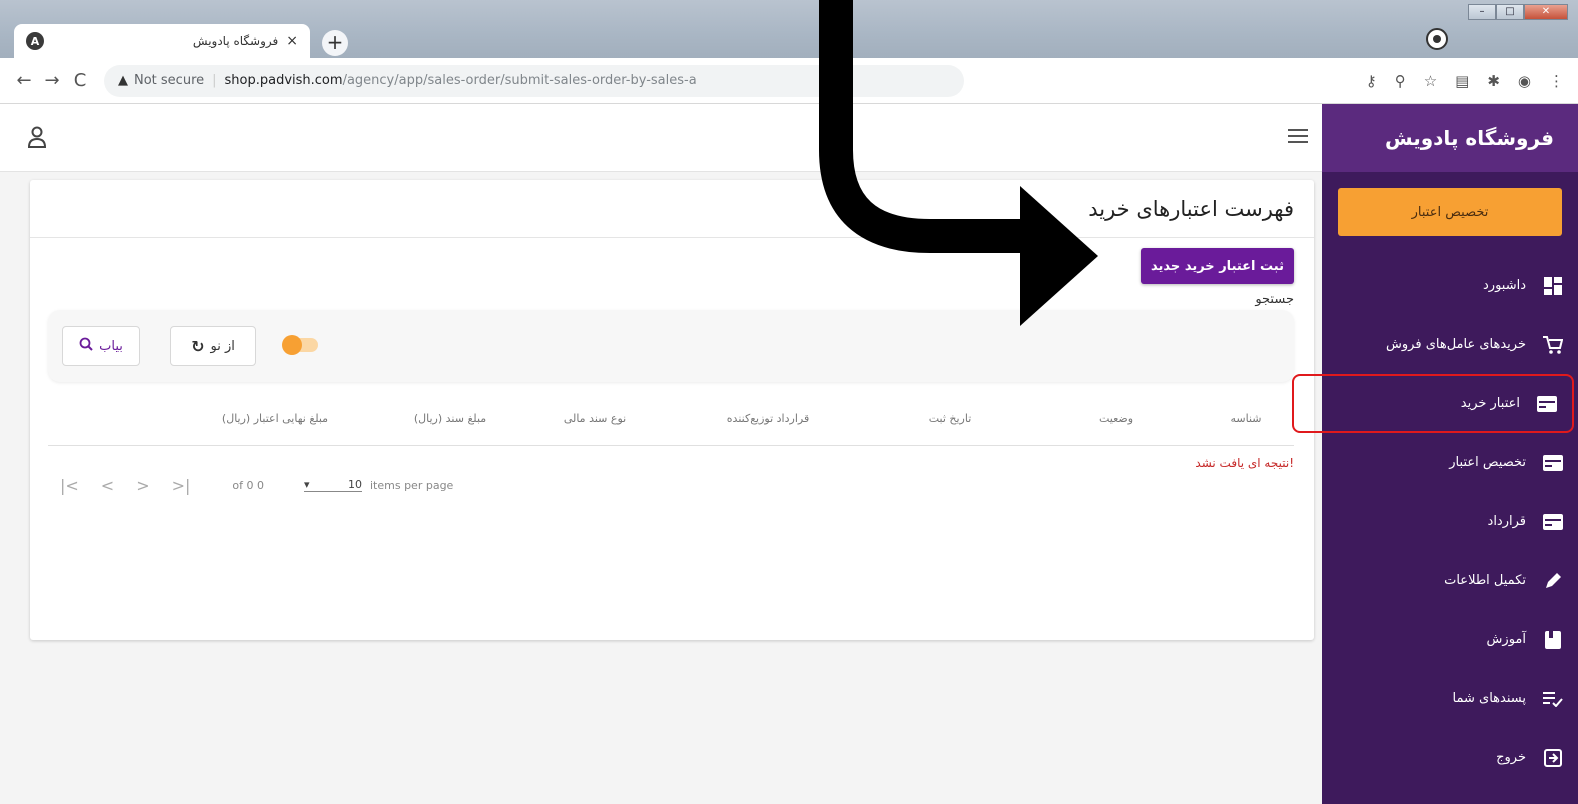 This screenshot has width=1578, height=804. Describe the element at coordinates (86, 346) in the screenshot. I see `search-icon` at that location.